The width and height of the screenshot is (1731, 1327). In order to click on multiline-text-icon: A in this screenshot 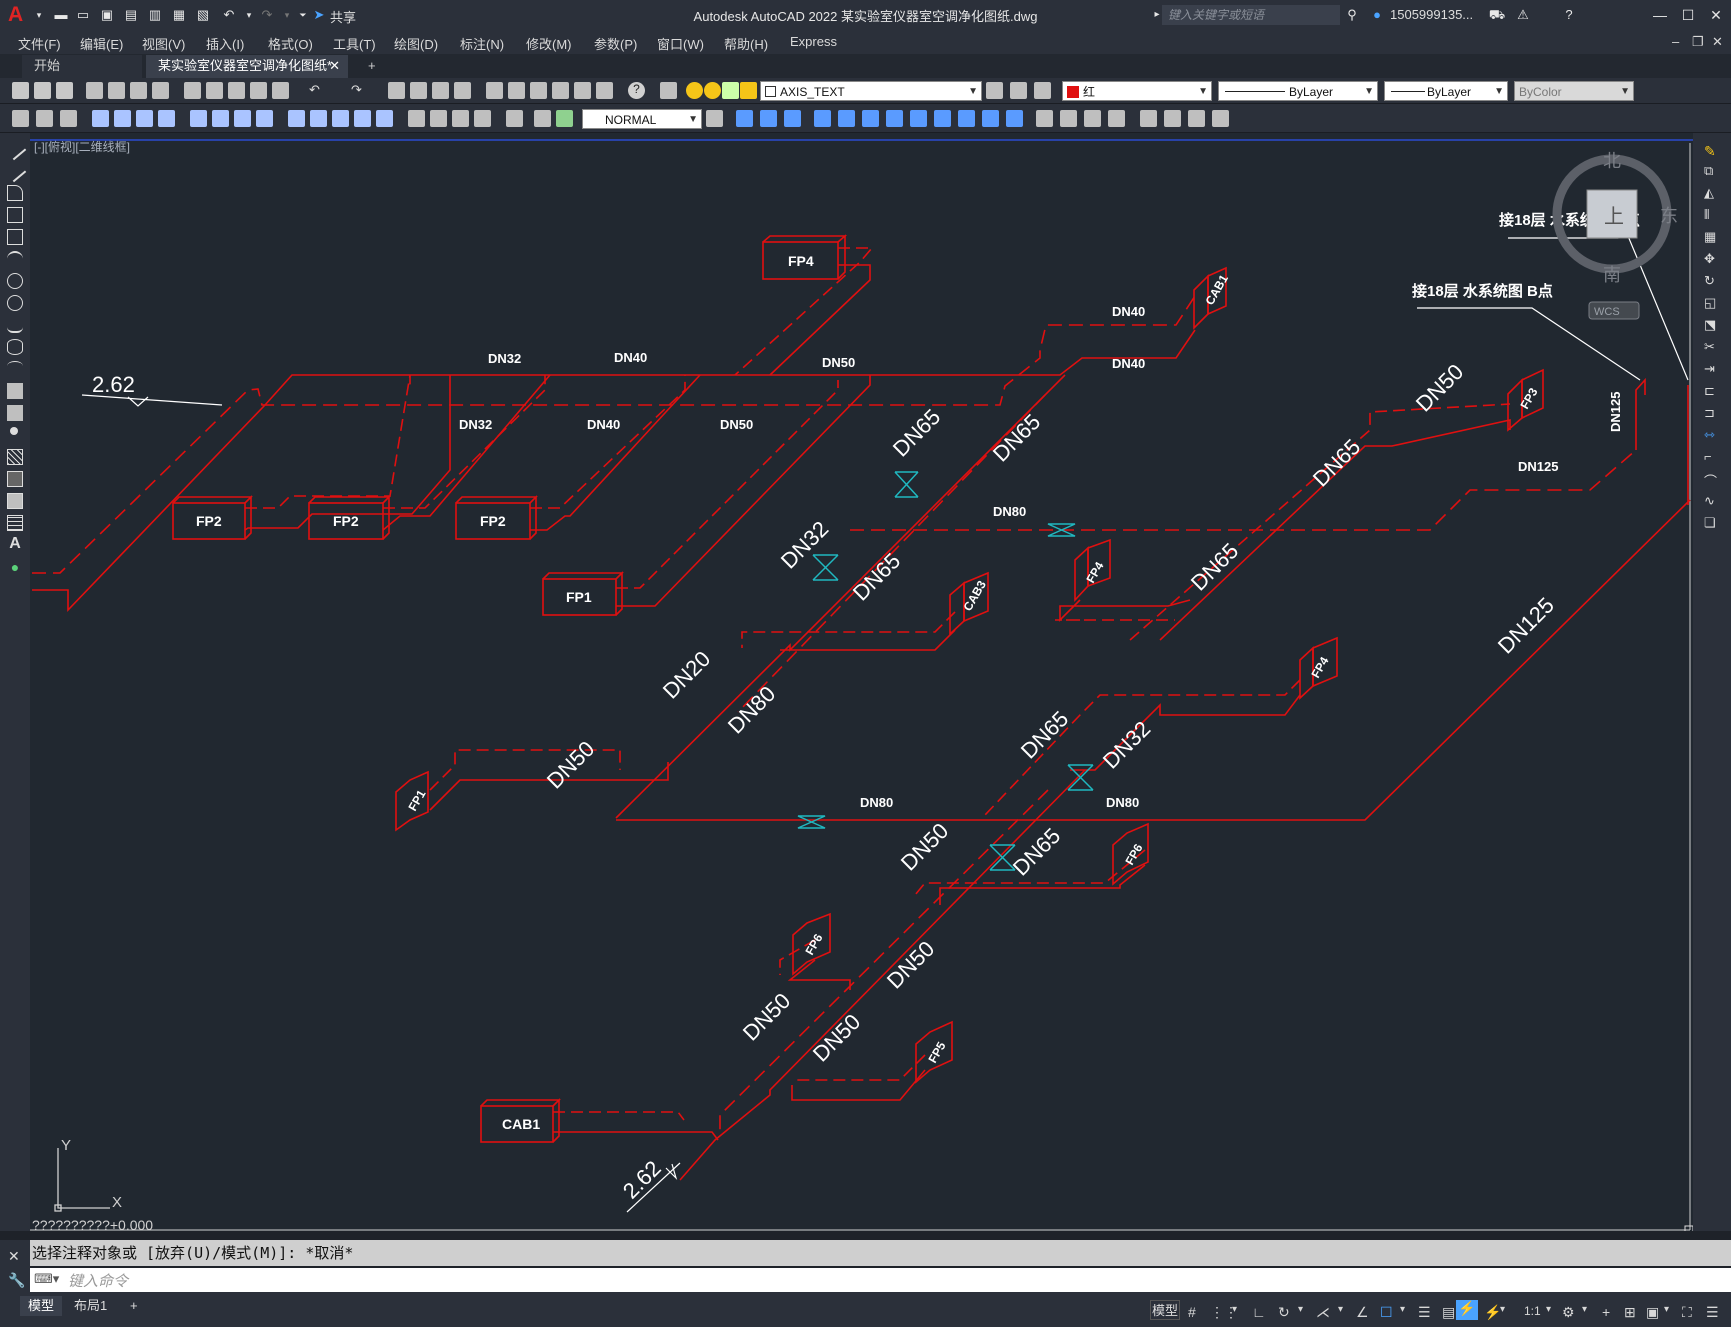, I will do `click(15, 544)`.